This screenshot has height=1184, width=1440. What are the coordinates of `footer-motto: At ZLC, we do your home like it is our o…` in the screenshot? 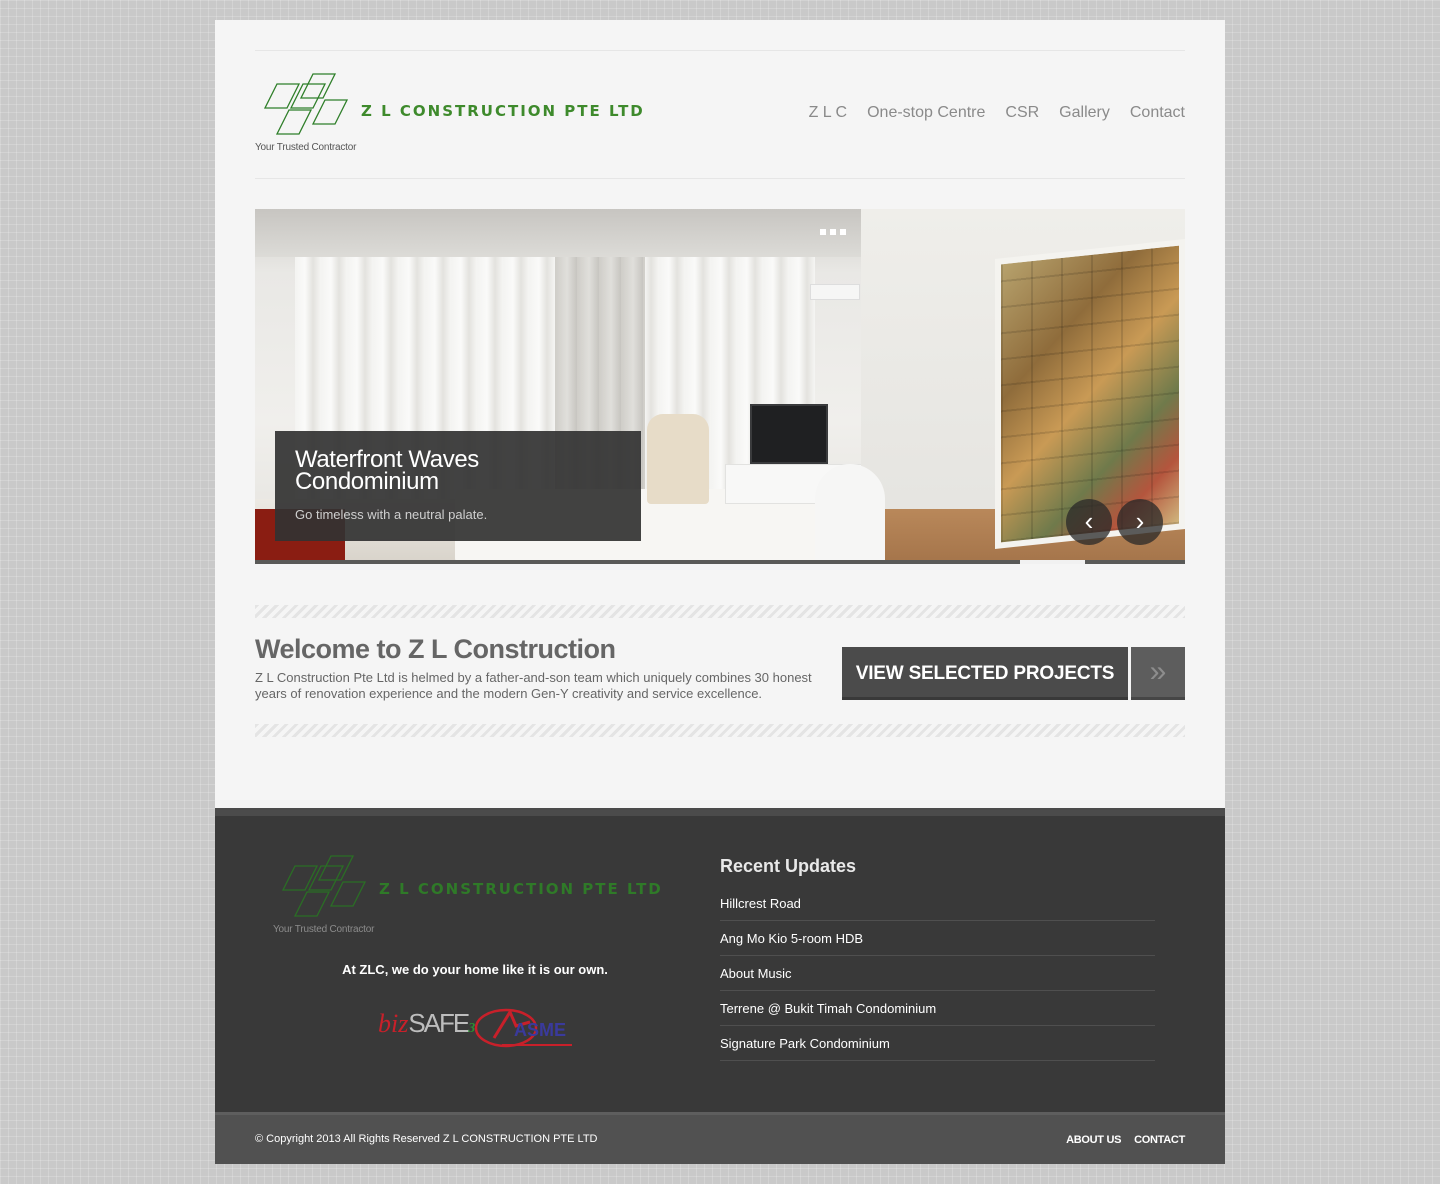 It's located at (475, 969).